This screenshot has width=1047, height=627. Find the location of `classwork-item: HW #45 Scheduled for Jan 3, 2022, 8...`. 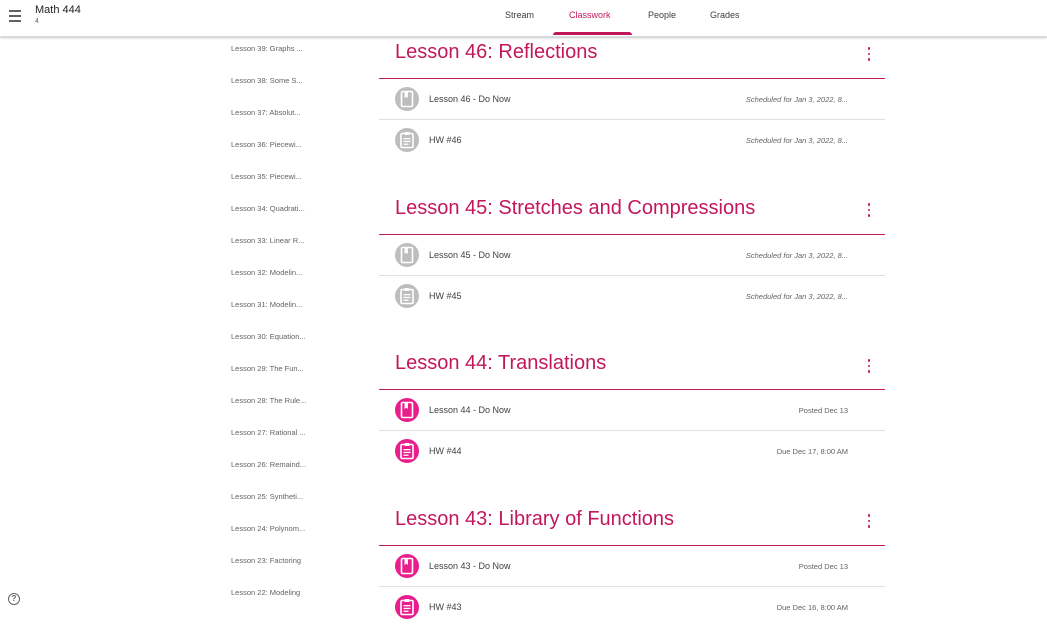

classwork-item: HW #45 Scheduled for Jan 3, 2022, 8... is located at coordinates (632, 296).